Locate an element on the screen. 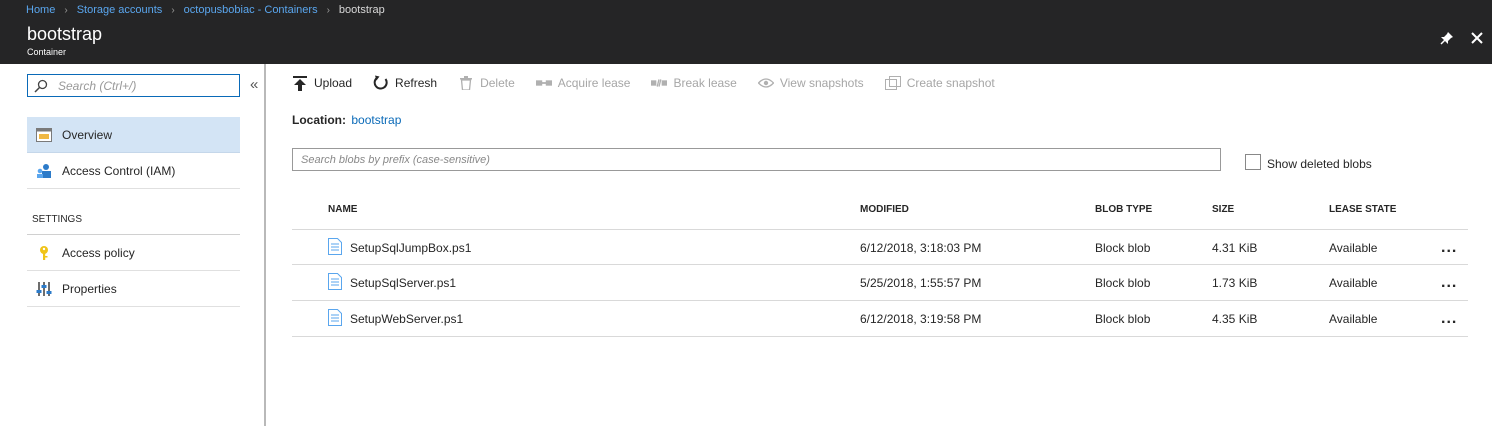 The width and height of the screenshot is (1492, 426). upload-button: Upload is located at coordinates (322, 83).